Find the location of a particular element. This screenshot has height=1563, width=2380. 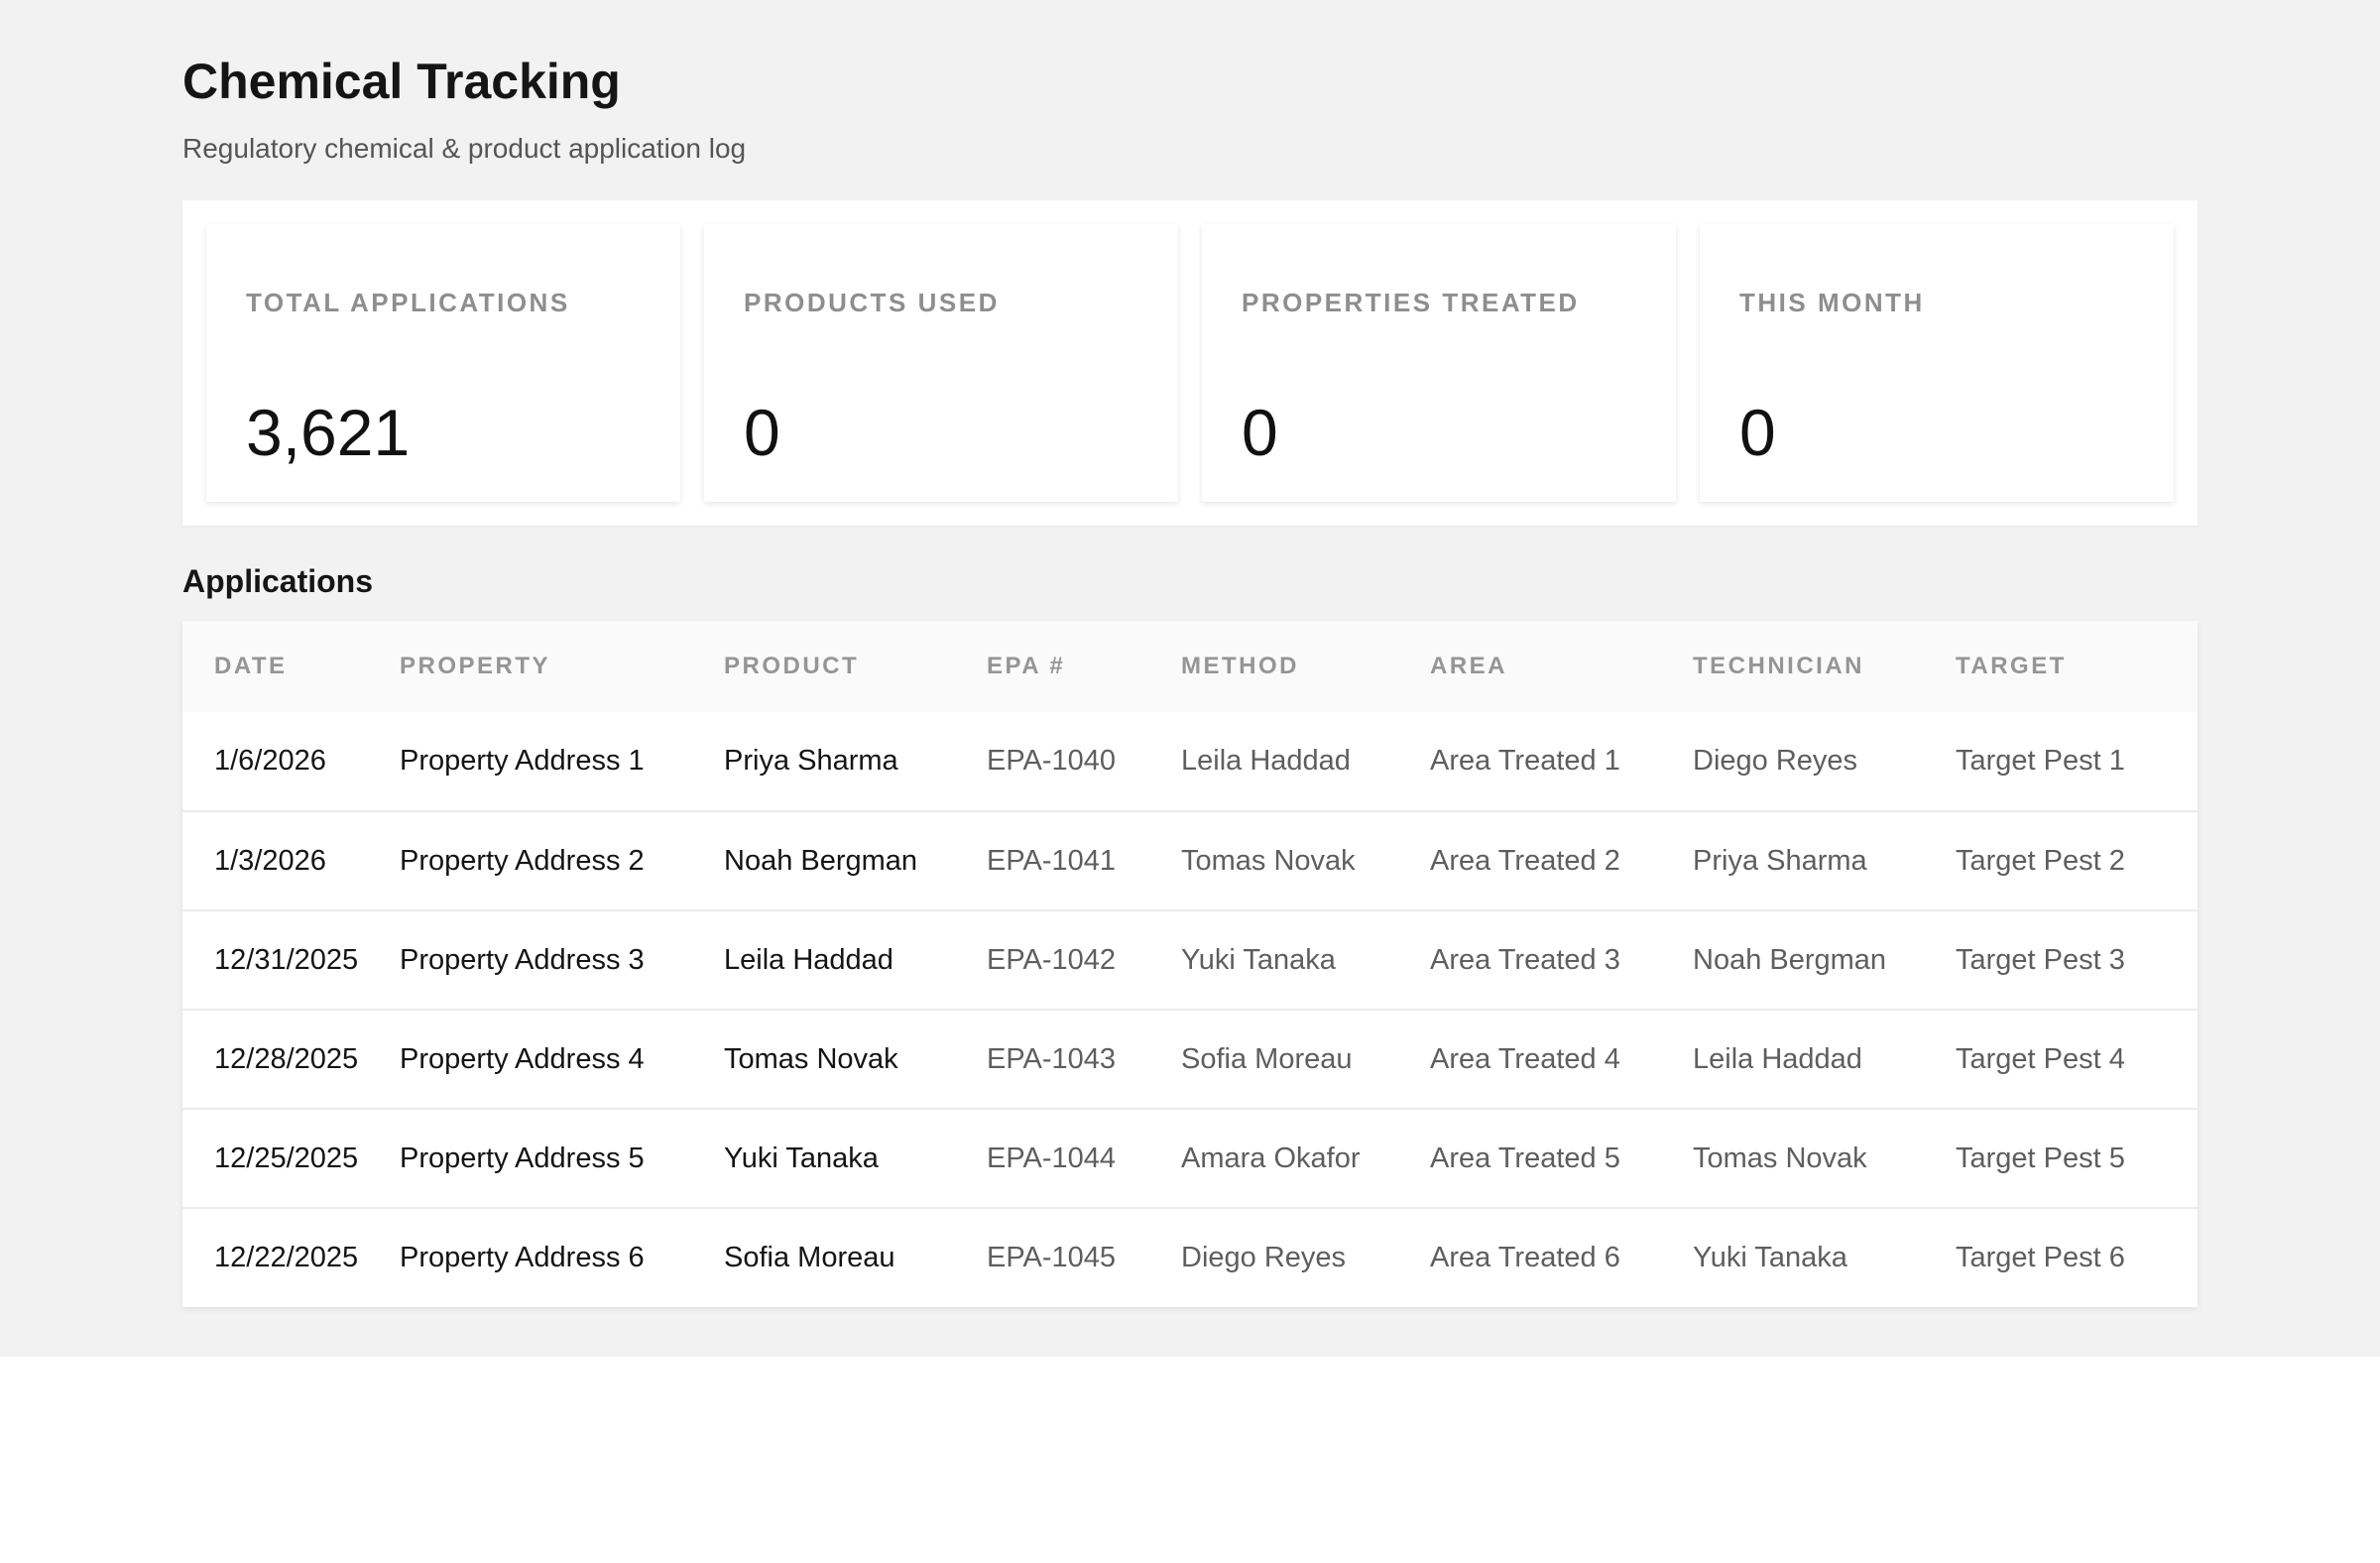

cell-product: Yuki Tanaka is located at coordinates (801, 1158).